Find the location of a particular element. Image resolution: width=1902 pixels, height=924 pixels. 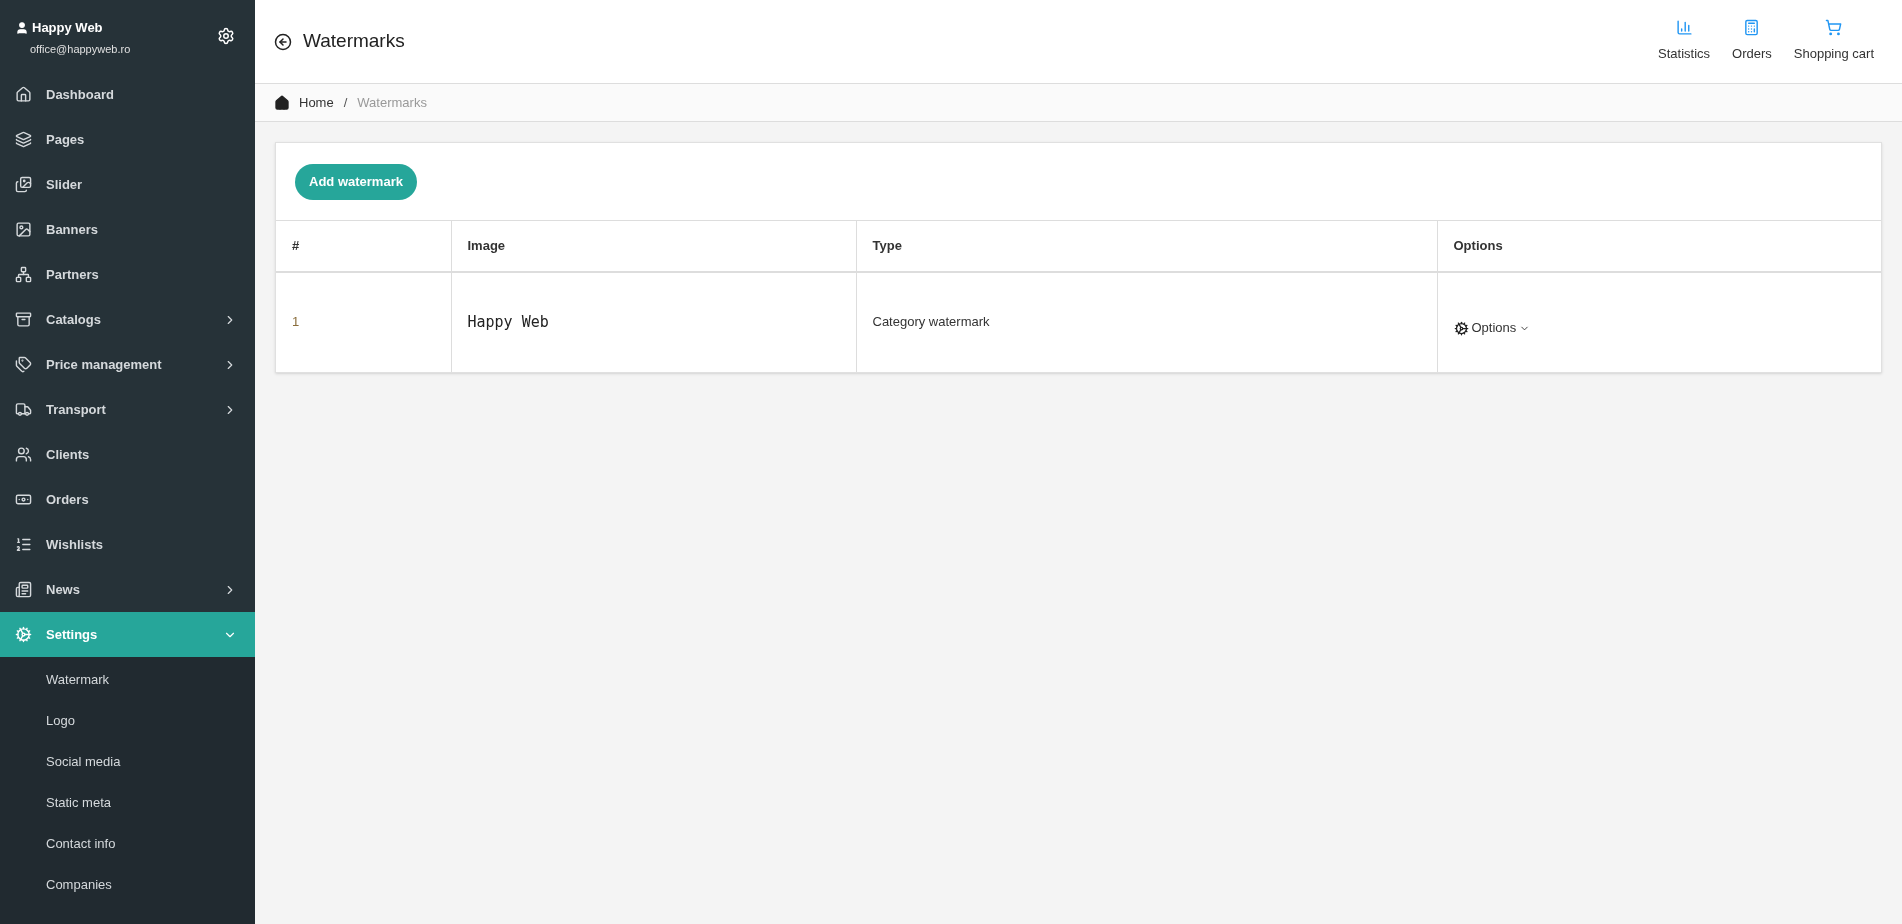

toolbar-button: Shopping cart is located at coordinates (1833, 41).